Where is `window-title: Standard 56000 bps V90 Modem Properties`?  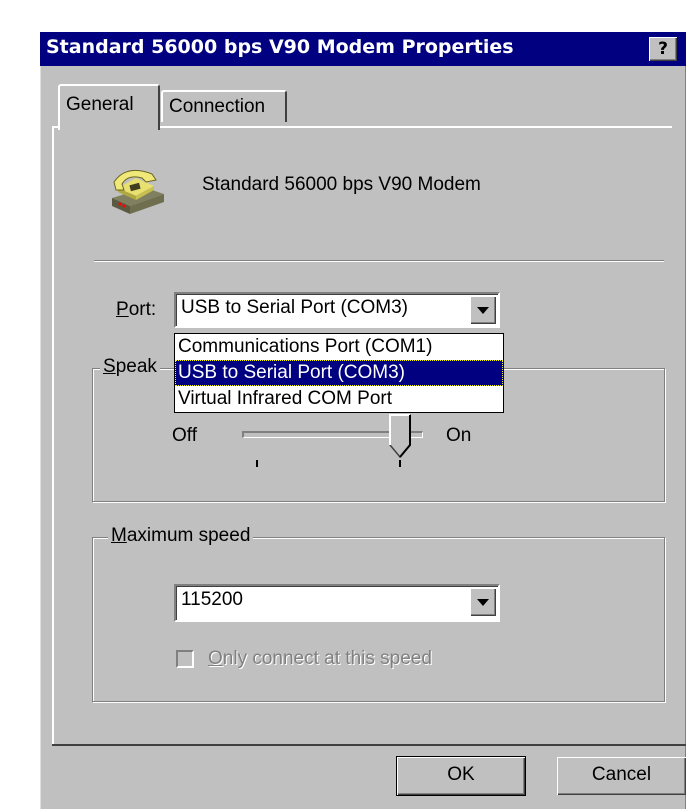
window-title: Standard 56000 bps V90 Modem Properties is located at coordinates (280, 47).